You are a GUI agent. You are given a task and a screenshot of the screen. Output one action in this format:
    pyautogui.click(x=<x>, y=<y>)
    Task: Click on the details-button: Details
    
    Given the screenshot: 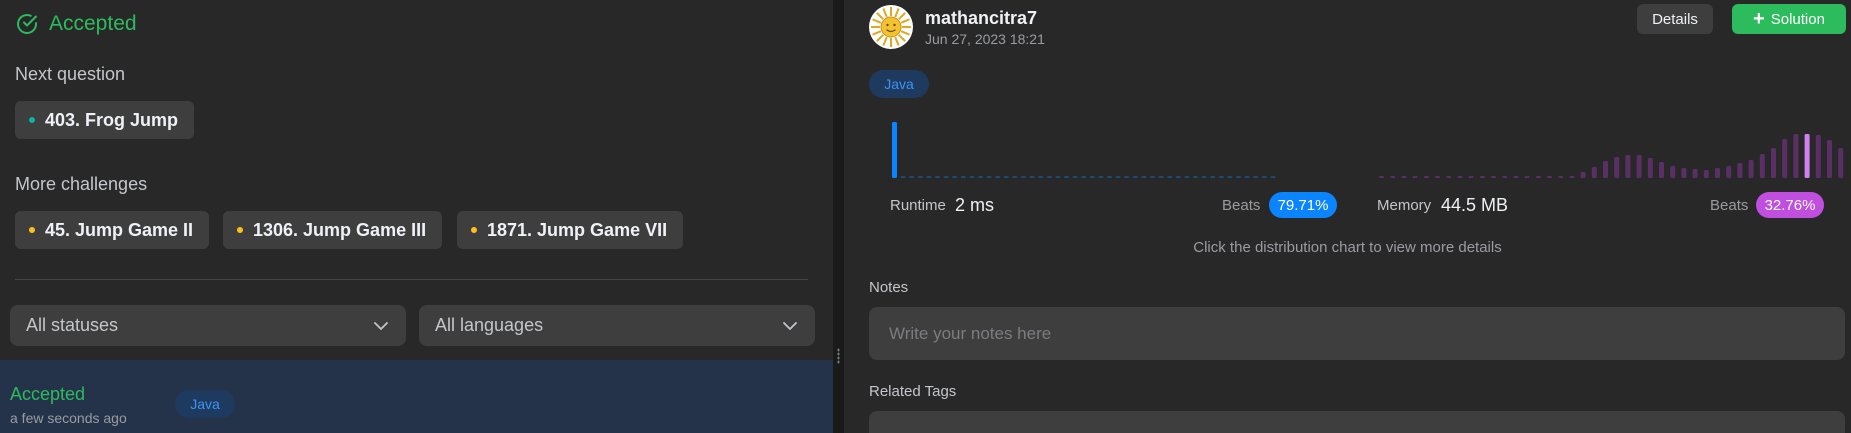 What is the action you would take?
    pyautogui.click(x=1675, y=19)
    